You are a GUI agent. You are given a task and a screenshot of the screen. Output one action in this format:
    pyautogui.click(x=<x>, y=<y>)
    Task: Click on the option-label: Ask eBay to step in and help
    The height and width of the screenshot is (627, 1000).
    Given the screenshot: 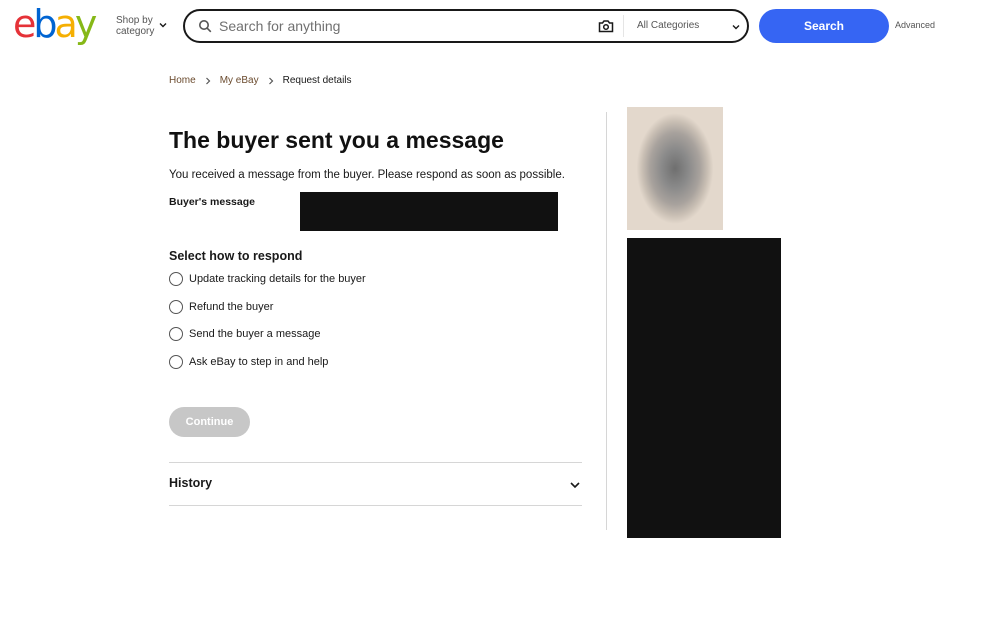 What is the action you would take?
    pyautogui.click(x=259, y=362)
    